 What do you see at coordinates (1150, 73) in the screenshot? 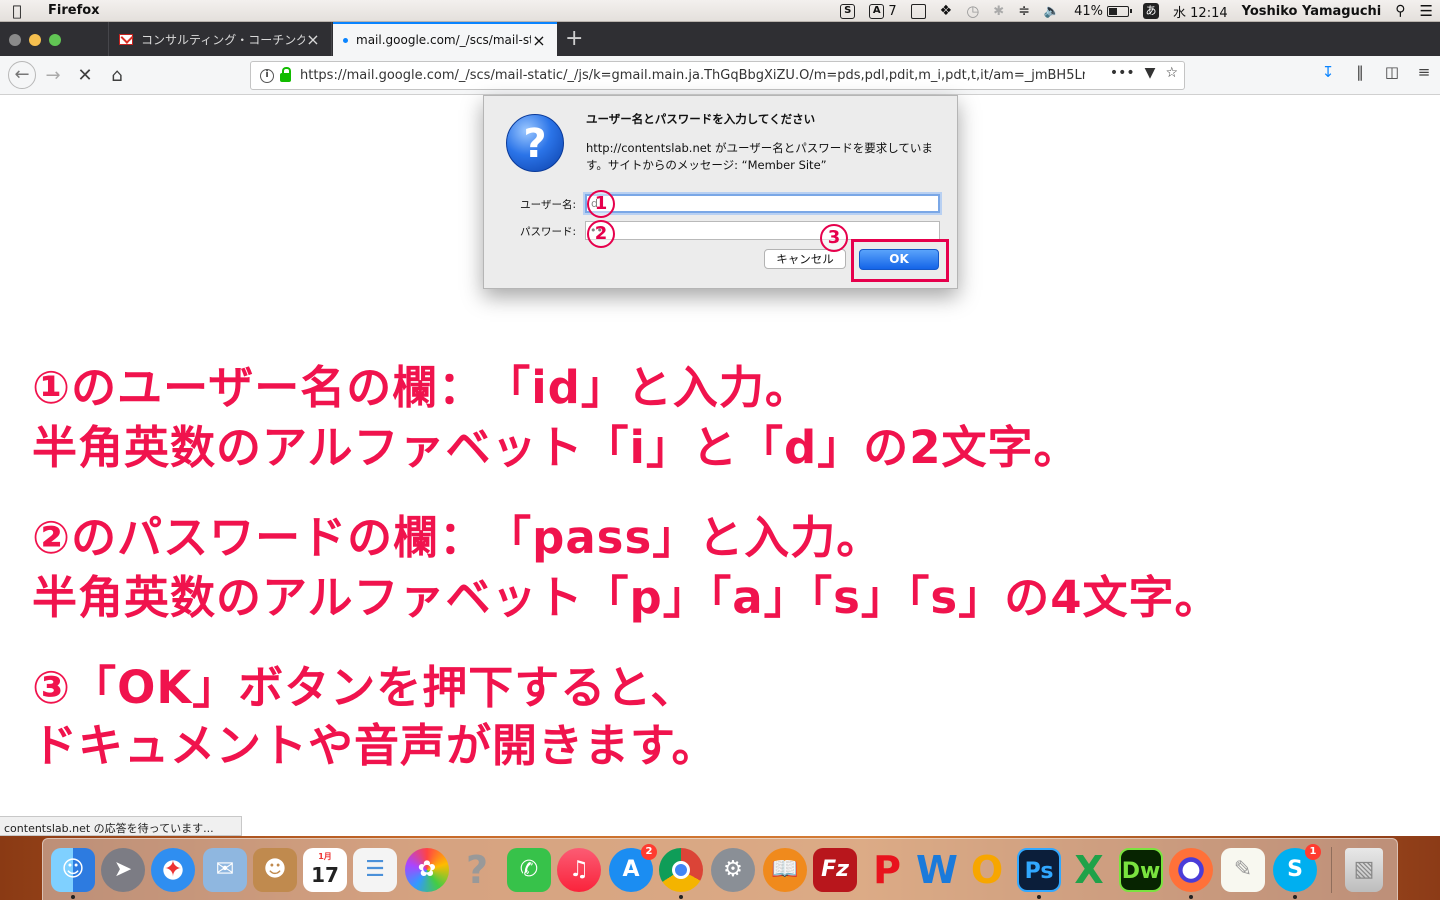
I see `pocket-icon: ▼` at bounding box center [1150, 73].